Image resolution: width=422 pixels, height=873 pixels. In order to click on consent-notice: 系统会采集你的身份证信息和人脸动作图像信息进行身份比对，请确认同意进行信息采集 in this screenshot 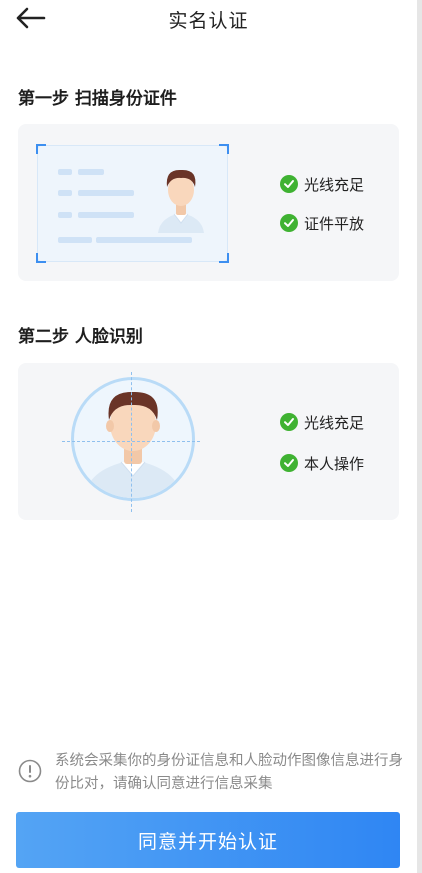, I will do `click(210, 773)`.